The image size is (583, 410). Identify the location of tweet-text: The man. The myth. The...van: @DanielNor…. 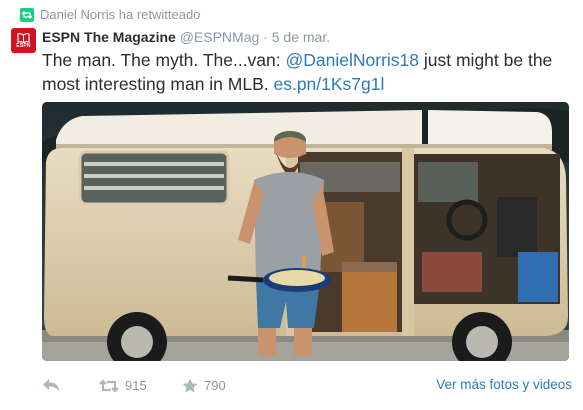
(307, 72).